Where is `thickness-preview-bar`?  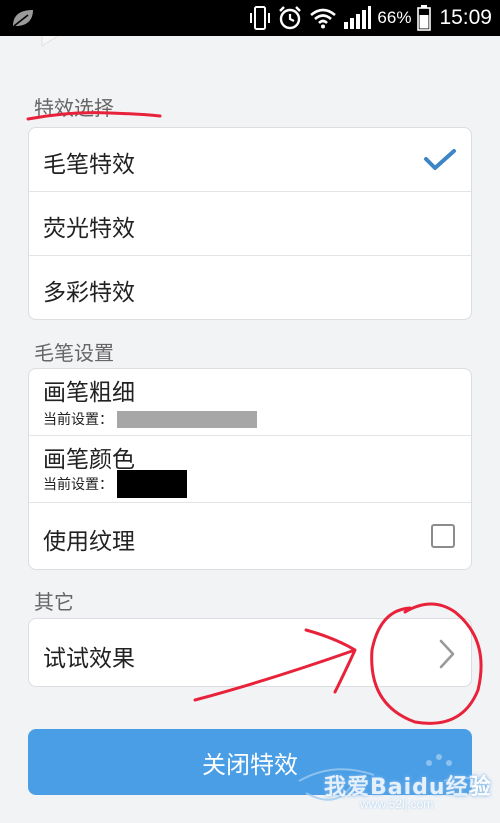
thickness-preview-bar is located at coordinates (187, 419).